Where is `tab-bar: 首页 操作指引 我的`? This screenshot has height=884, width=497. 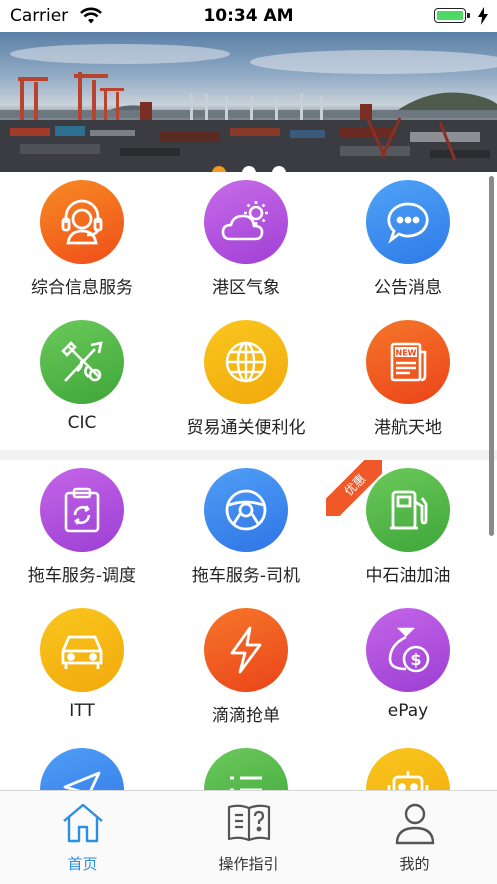 tab-bar: 首页 操作指引 我的 is located at coordinates (248, 837).